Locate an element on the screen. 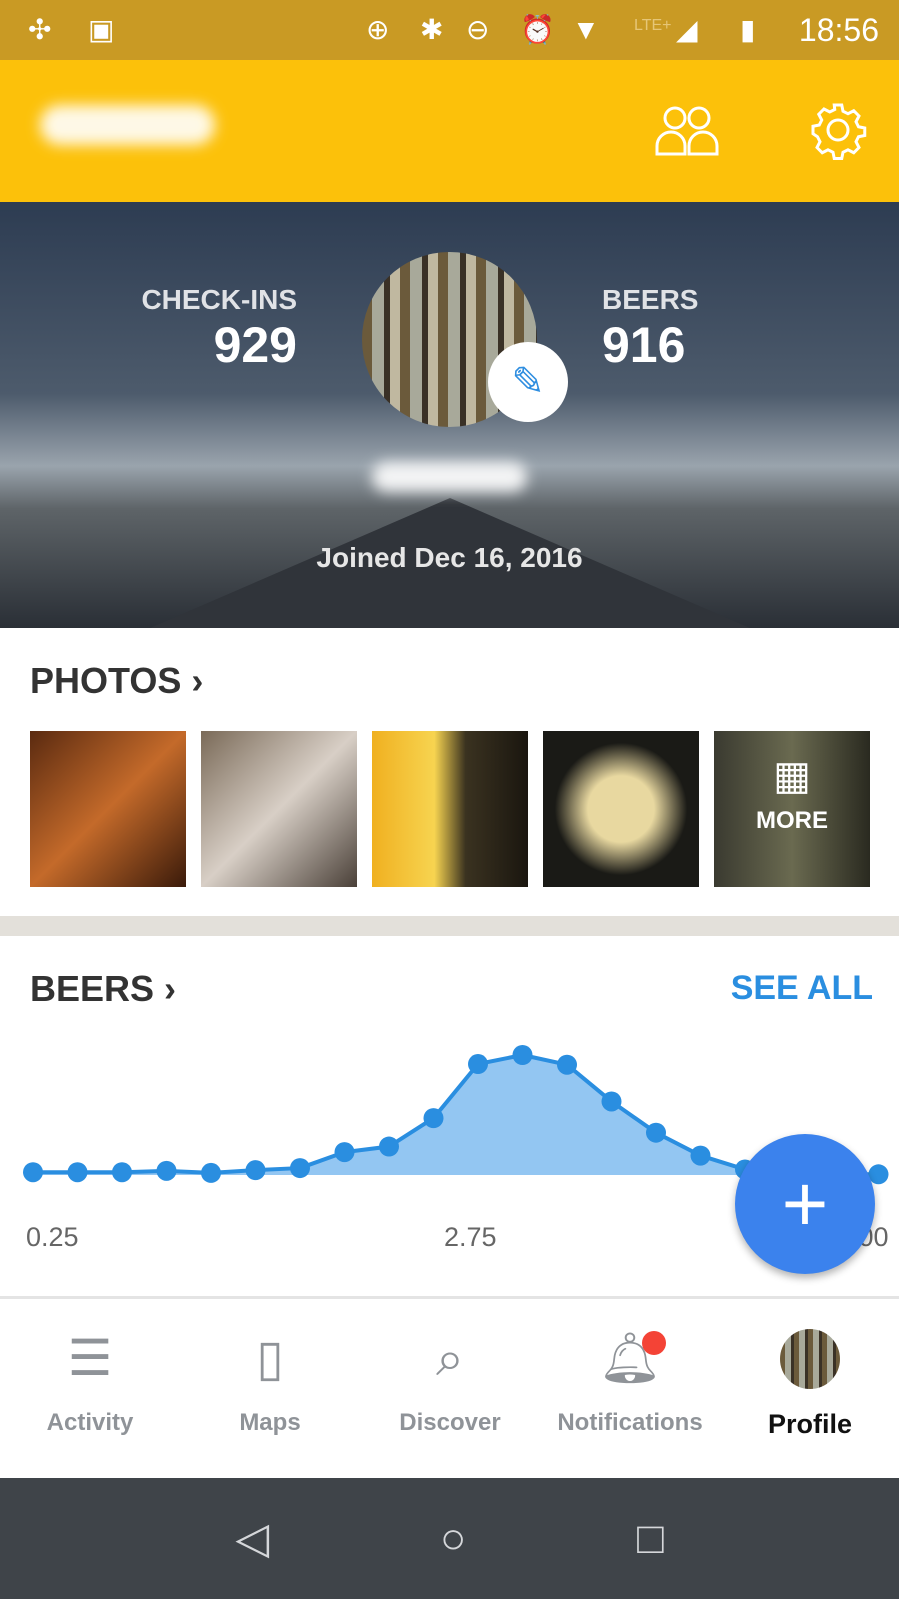  edit-avatar-button: ✎ is located at coordinates (528, 382).